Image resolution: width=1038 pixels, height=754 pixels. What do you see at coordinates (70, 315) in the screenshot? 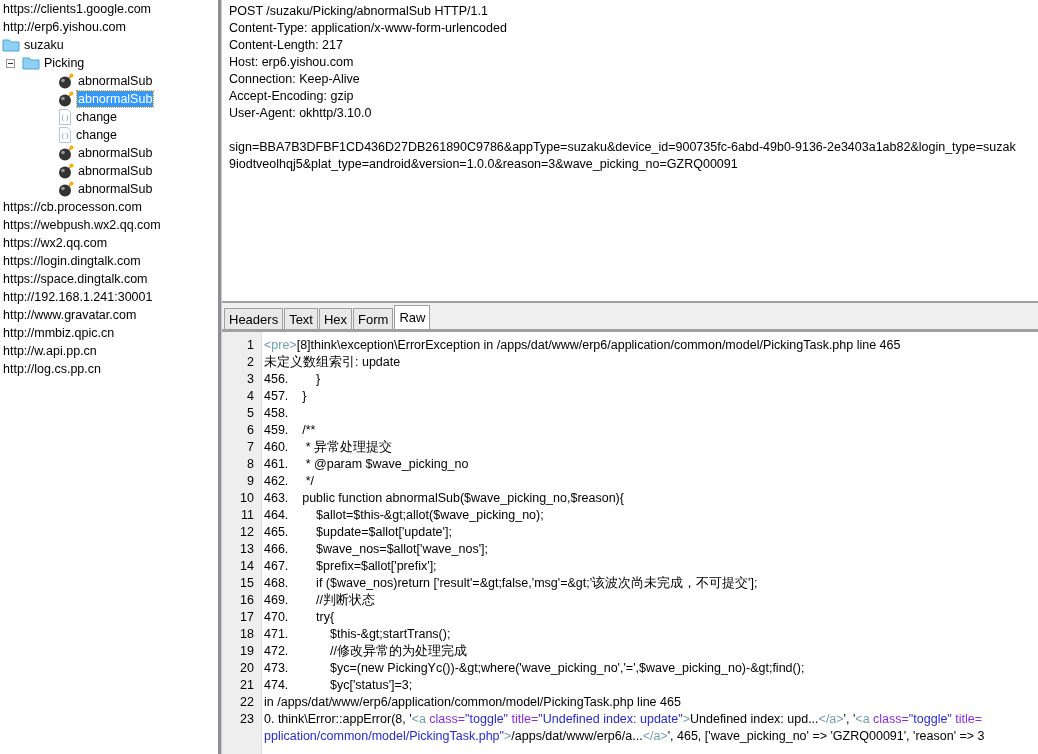
I see `host-item: http://www.gravatar.com` at bounding box center [70, 315].